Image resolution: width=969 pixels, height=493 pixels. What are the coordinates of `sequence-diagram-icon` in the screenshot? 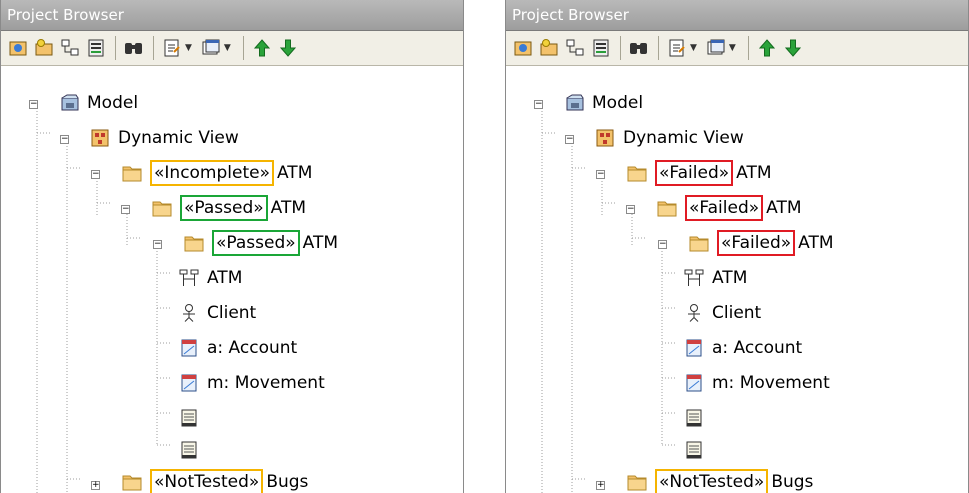 It's located at (694, 278).